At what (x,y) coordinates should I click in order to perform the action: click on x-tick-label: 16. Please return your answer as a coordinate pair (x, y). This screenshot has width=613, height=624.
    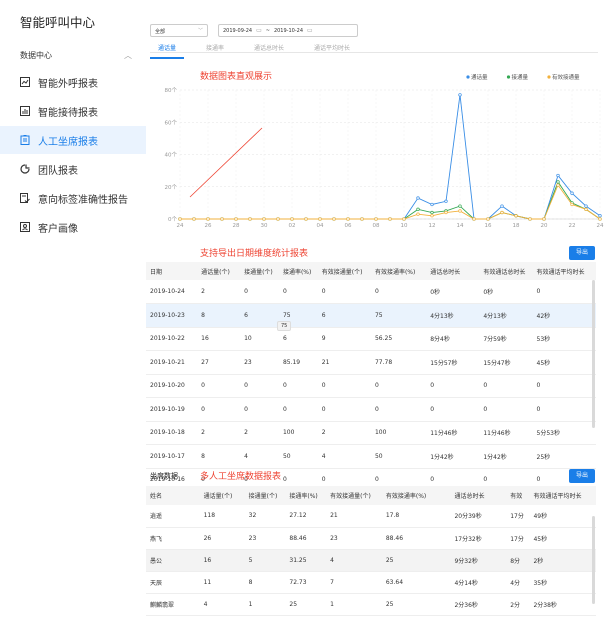
    Looking at the image, I should click on (488, 226).